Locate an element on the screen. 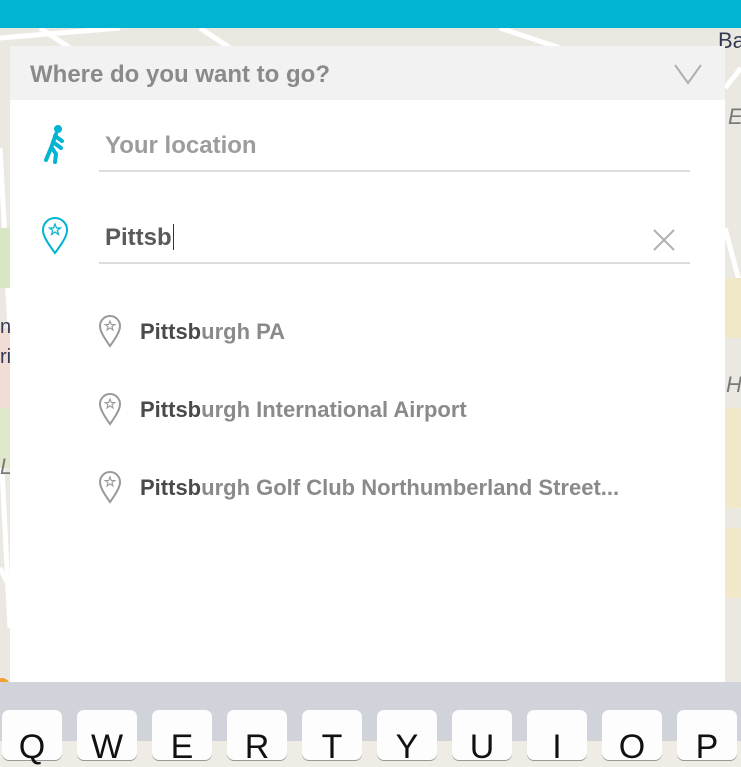 The height and width of the screenshot is (767, 741). panel-title: Where do you want to go? is located at coordinates (180, 74).